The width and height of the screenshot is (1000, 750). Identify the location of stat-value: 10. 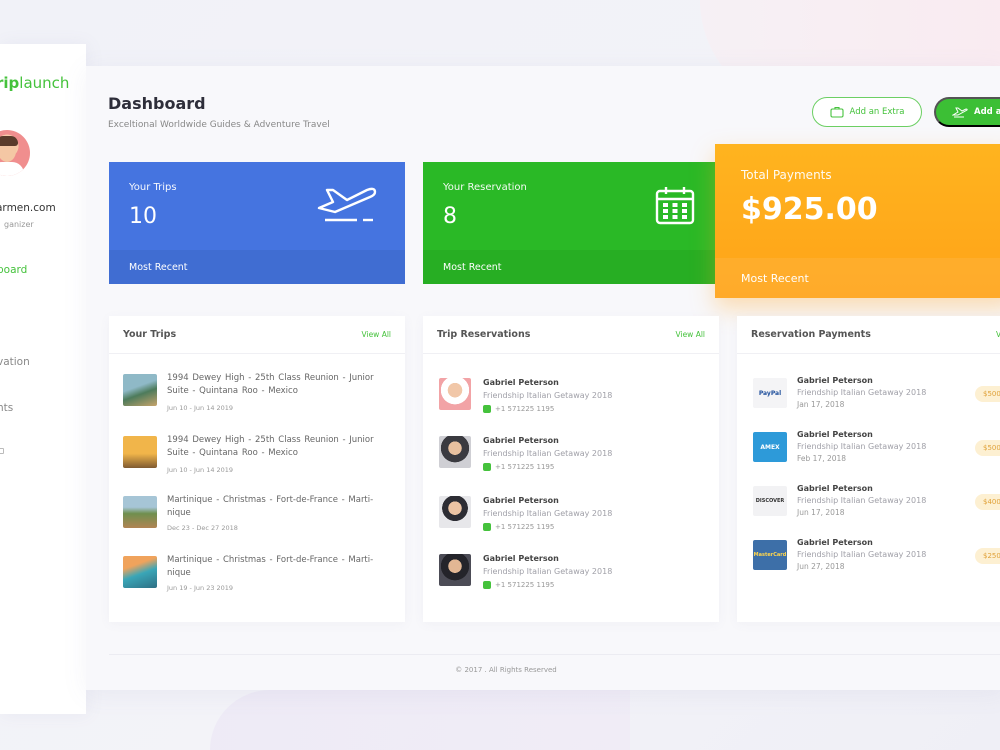
(143, 216).